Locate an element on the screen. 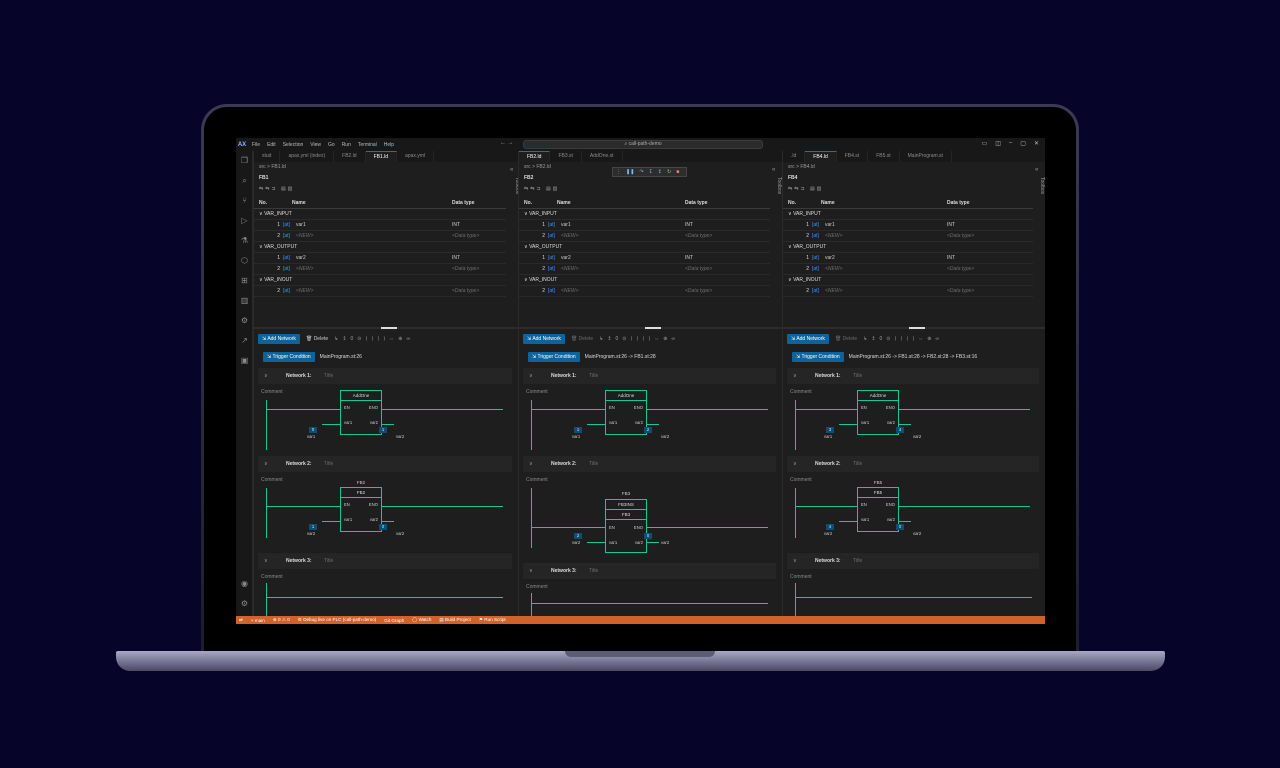  build-item: ▤ Build Project is located at coordinates (454, 620).